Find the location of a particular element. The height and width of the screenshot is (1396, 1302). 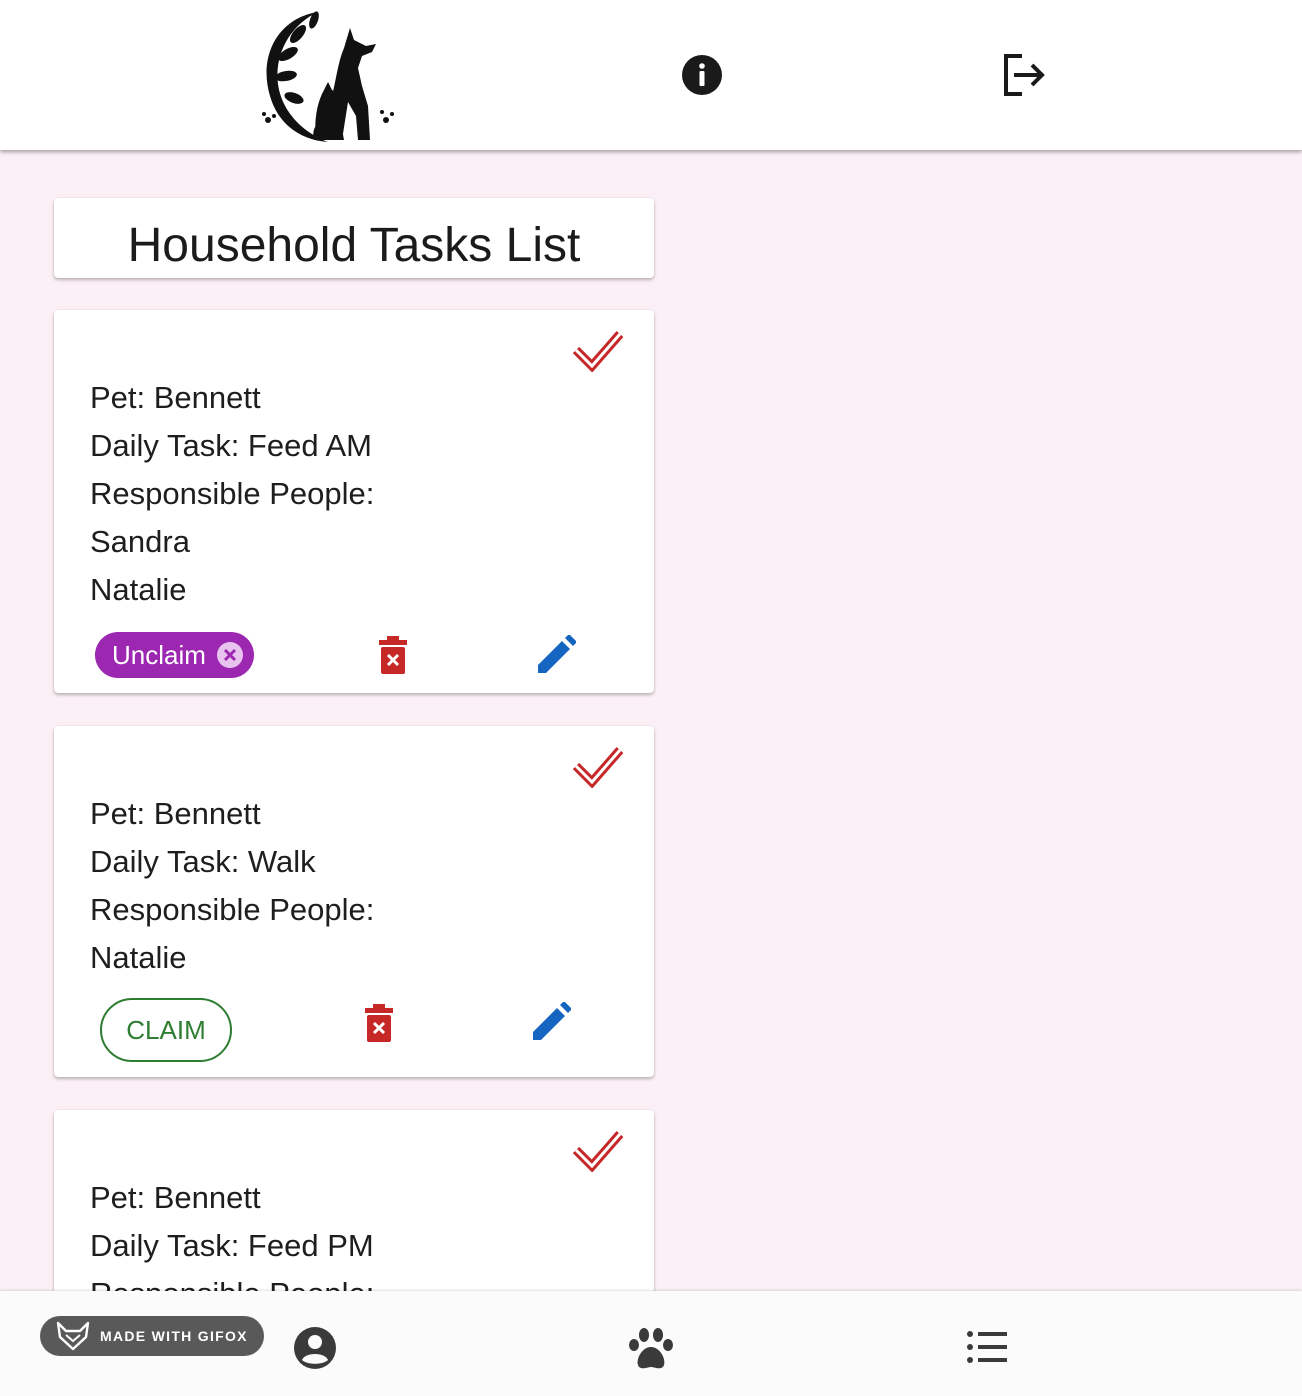

app-header is located at coordinates (651, 75).